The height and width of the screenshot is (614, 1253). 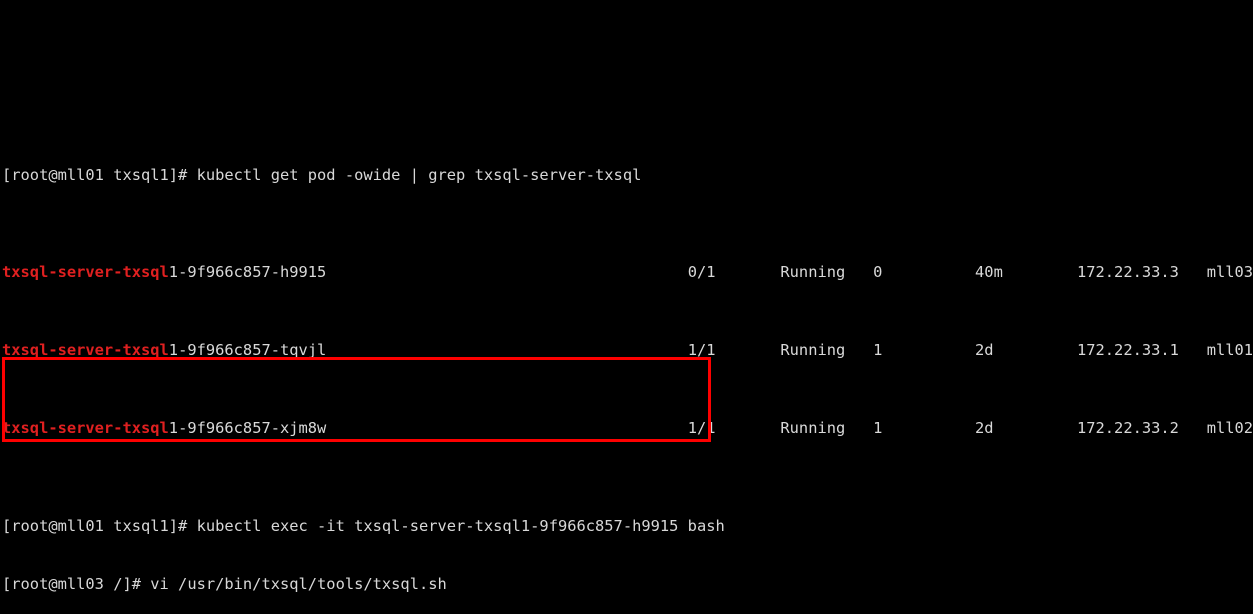 I want to click on pod-gap-0e, so click(x=1040, y=272).